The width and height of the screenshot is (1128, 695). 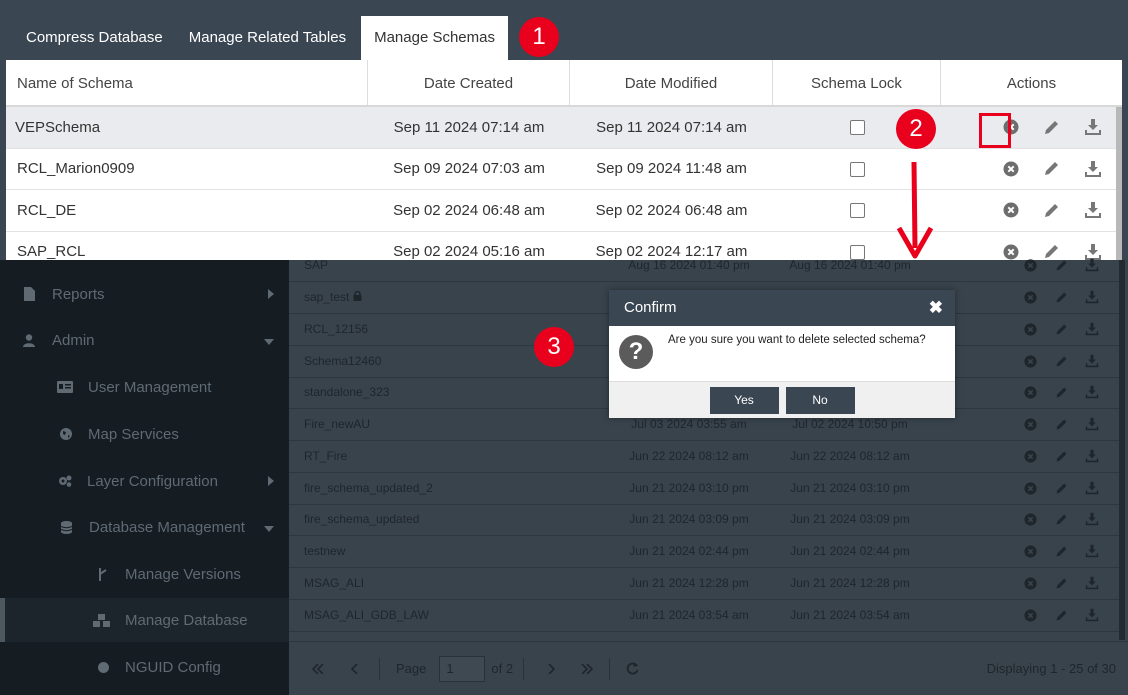 What do you see at coordinates (462, 668) in the screenshot?
I see `page-number-input: 1` at bounding box center [462, 668].